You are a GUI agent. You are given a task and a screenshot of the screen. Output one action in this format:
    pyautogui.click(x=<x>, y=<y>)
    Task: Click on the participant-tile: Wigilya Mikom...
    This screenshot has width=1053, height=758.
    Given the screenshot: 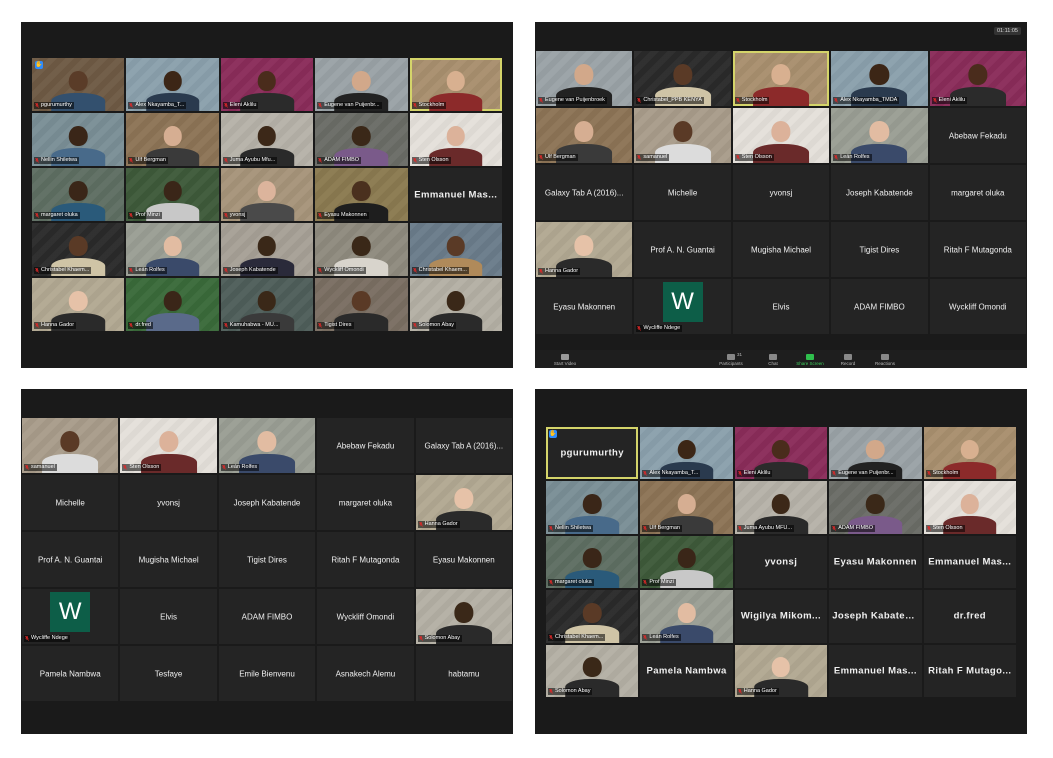 What is the action you would take?
    pyautogui.click(x=781, y=616)
    